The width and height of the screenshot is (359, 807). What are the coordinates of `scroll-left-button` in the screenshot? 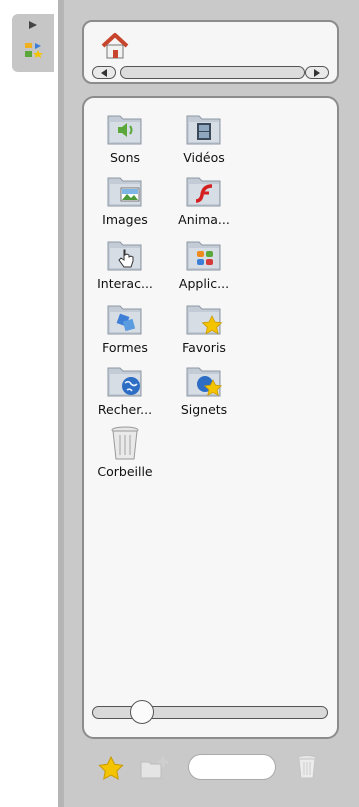 It's located at (104, 72).